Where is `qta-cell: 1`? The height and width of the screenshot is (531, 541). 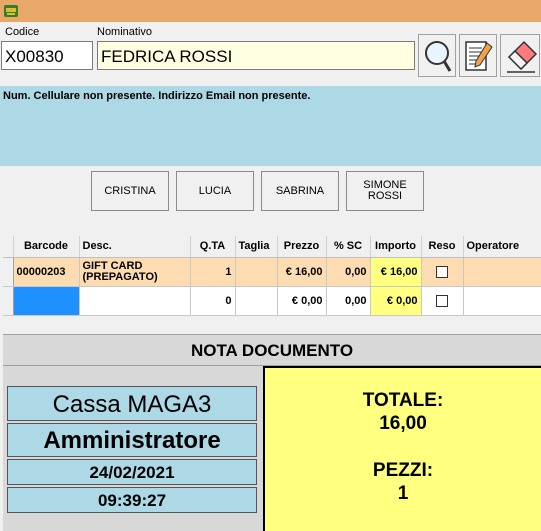
qta-cell: 1 is located at coordinates (213, 272).